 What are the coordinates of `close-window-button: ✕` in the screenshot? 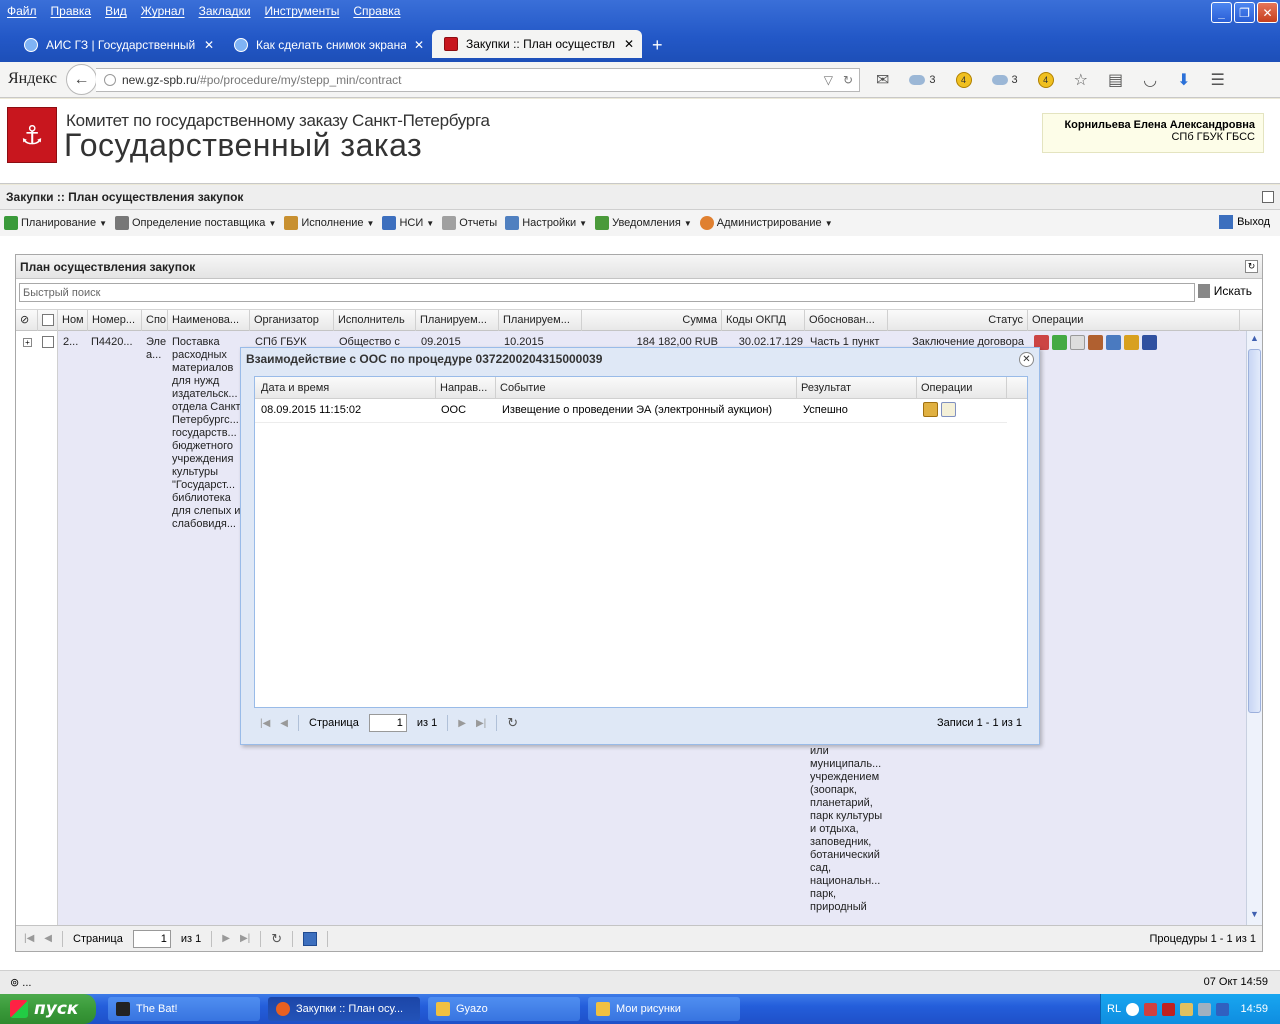 It's located at (1267, 12).